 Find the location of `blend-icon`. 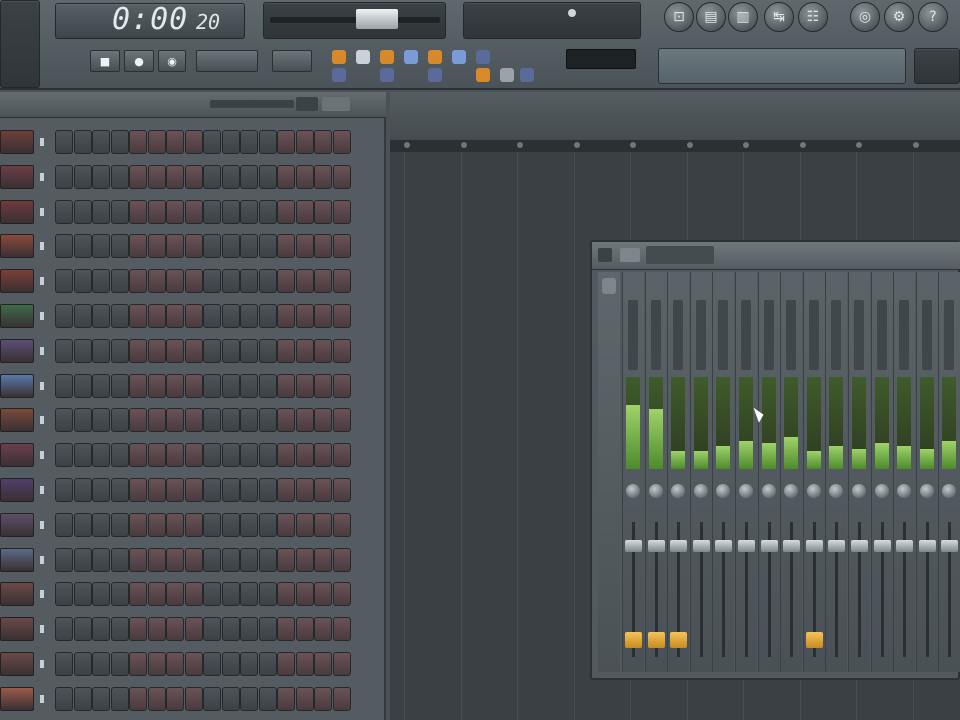

blend-icon is located at coordinates (339, 75).